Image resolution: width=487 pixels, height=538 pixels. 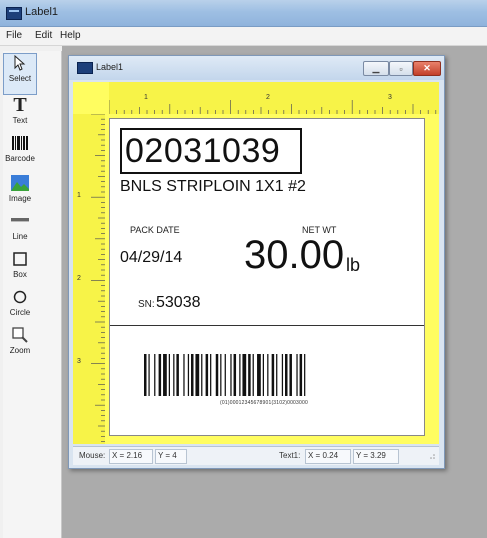 I want to click on text-x: X = 0.24, so click(x=323, y=455).